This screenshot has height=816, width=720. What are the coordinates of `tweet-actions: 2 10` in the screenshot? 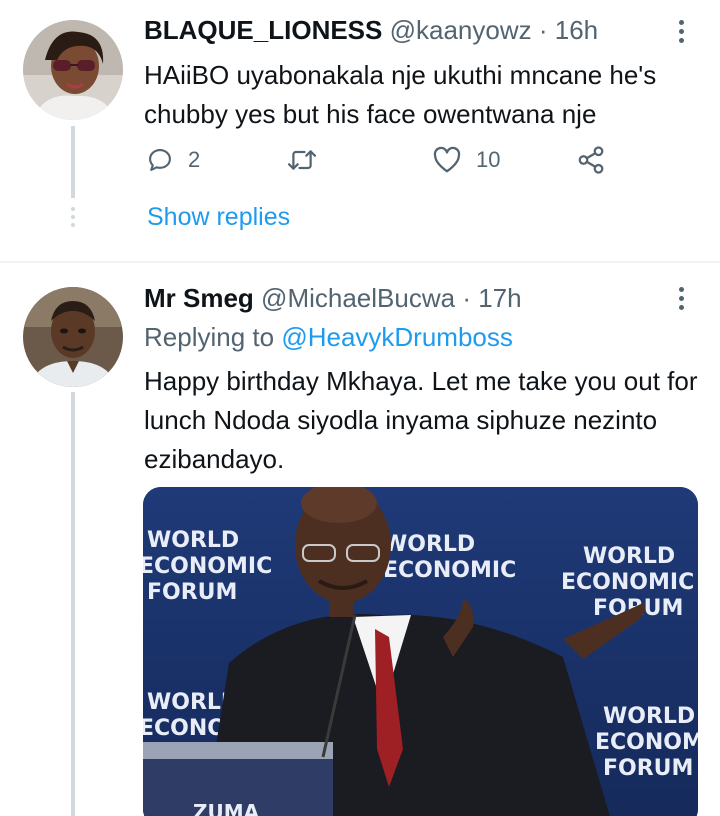 It's located at (384, 160).